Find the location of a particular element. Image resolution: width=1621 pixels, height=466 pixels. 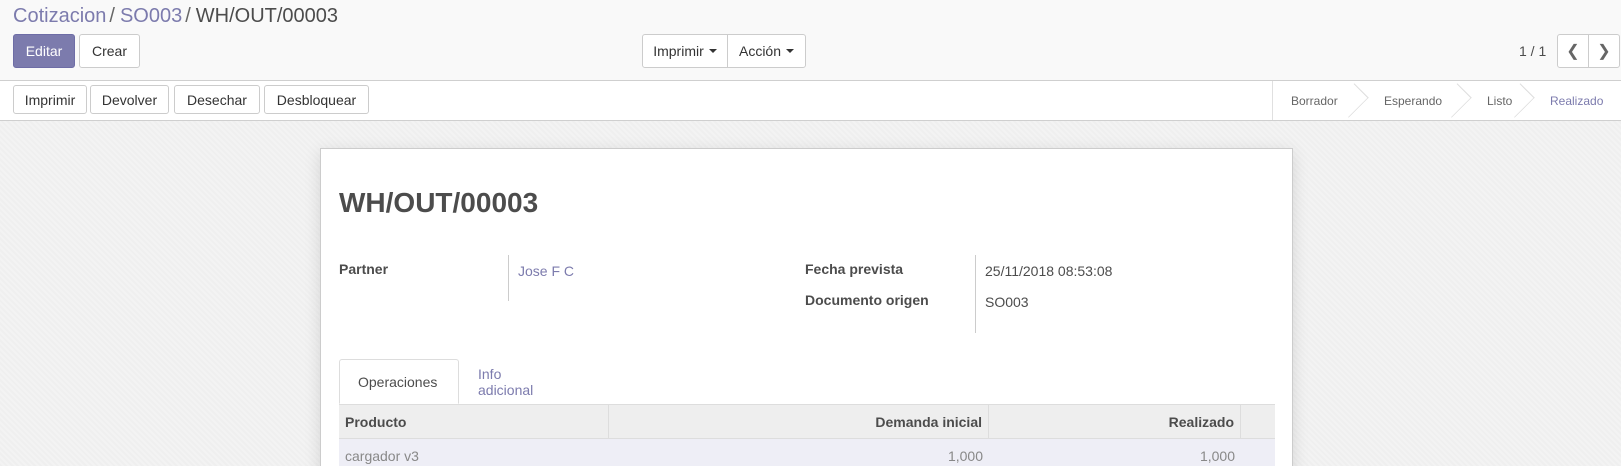

chevron-right-icon: ❯ is located at coordinates (1604, 51).